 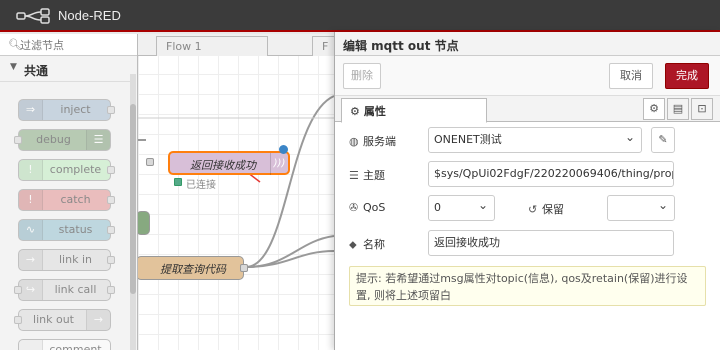 I want to click on palette-node-debug: debug ☰, so click(x=62, y=140).